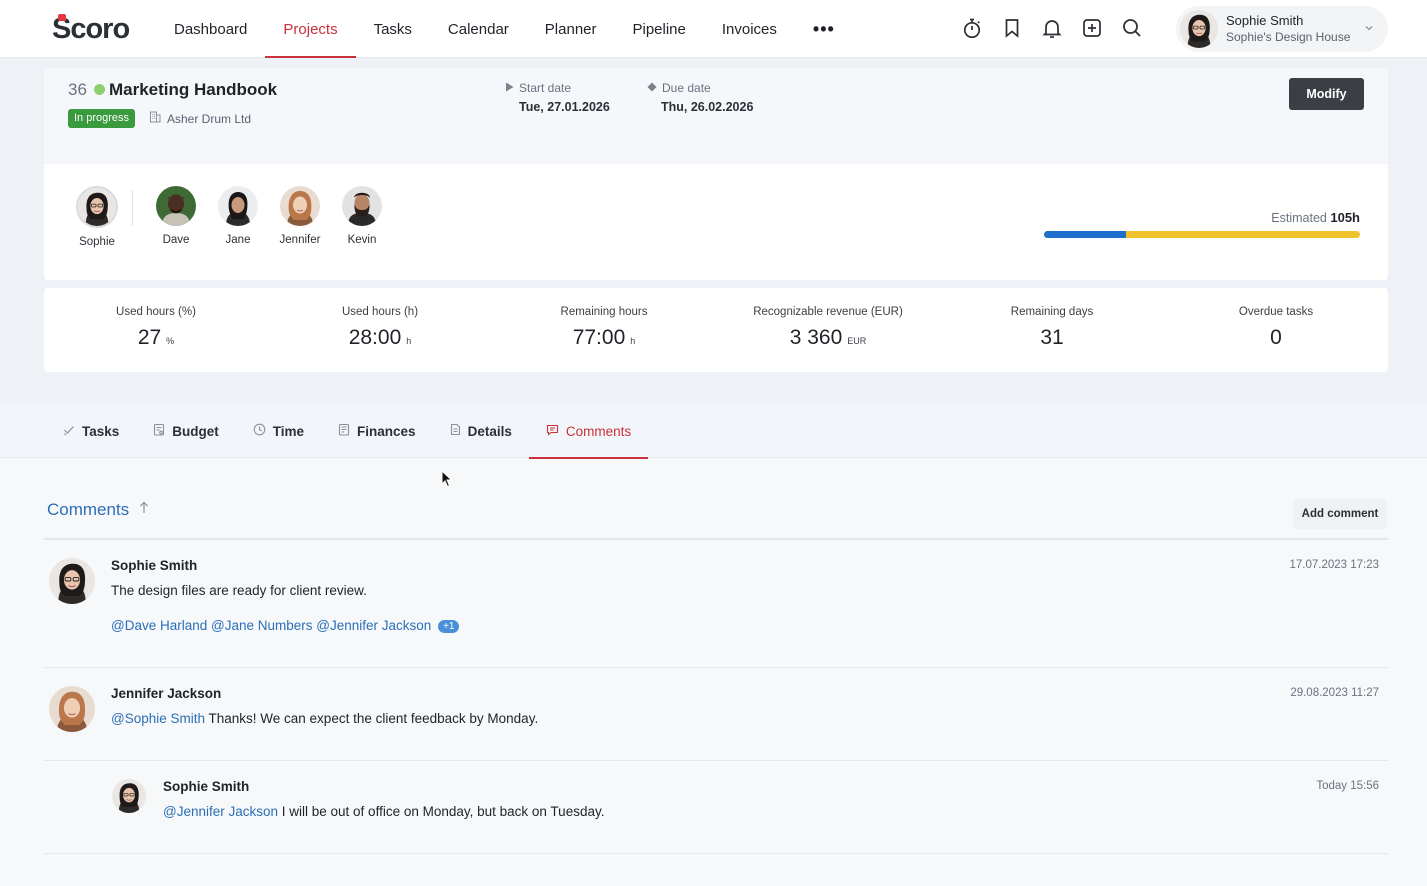 The image size is (1427, 886). I want to click on stat-label: Used hours (%), so click(156, 312).